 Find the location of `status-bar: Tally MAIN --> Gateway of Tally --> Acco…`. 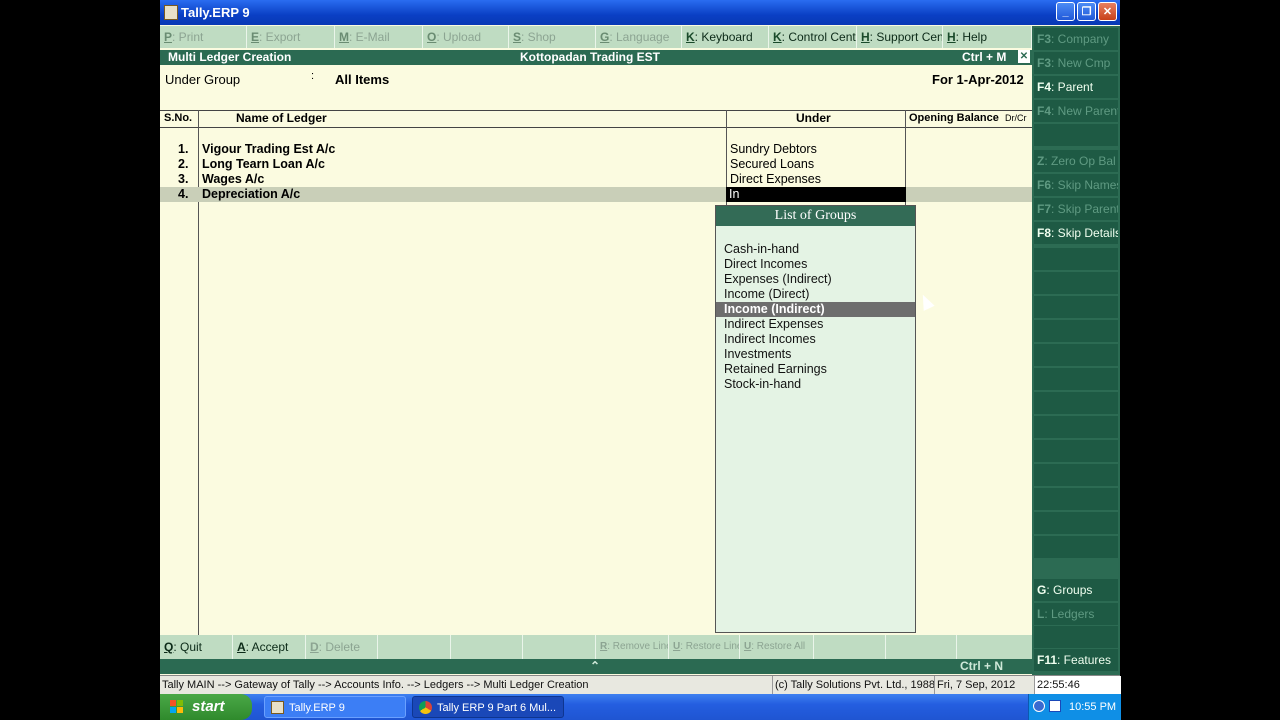

status-bar: Tally MAIN --> Gateway of Tally --> Acco… is located at coordinates (640, 684).